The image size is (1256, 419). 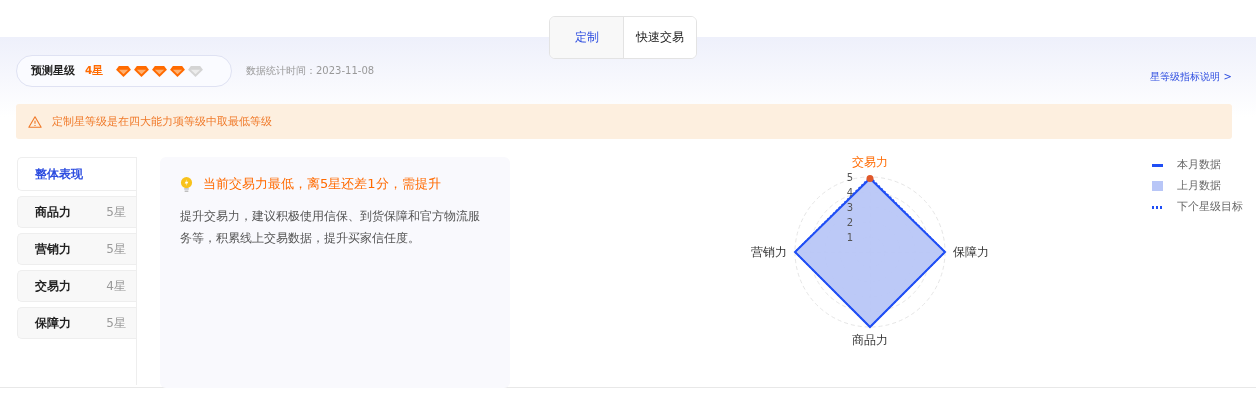 I want to click on help-link: 星等级指标说明 >, so click(x=1191, y=77).